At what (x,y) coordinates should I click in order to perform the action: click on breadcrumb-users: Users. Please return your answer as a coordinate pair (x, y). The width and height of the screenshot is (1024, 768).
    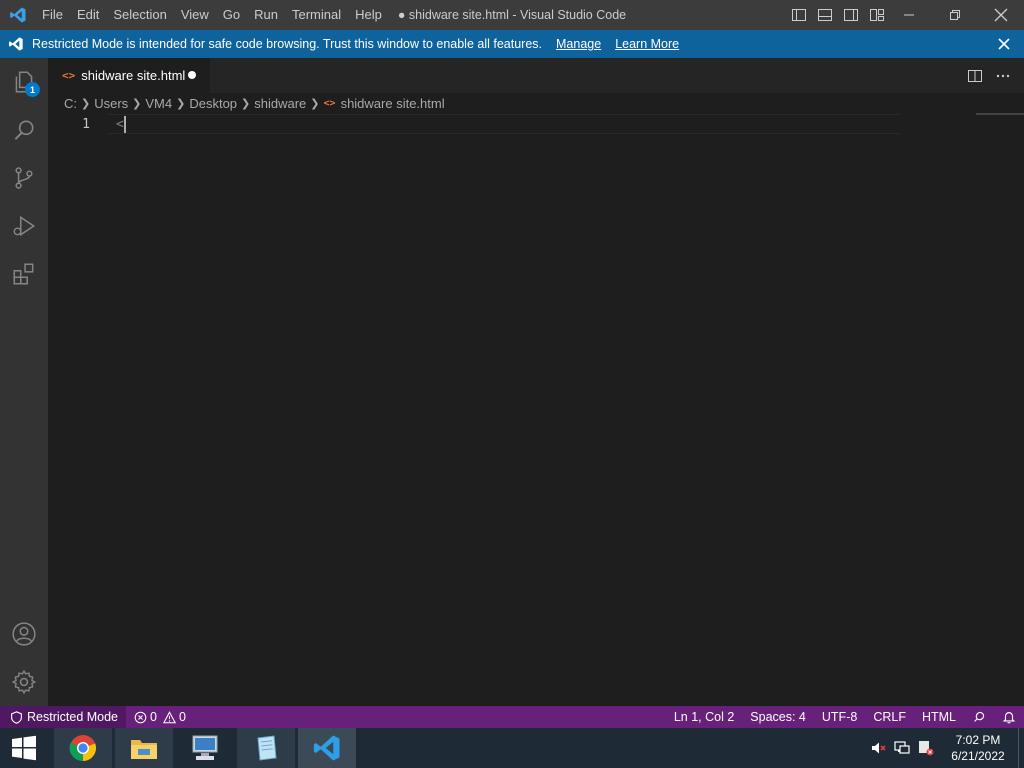
    Looking at the image, I should click on (111, 103).